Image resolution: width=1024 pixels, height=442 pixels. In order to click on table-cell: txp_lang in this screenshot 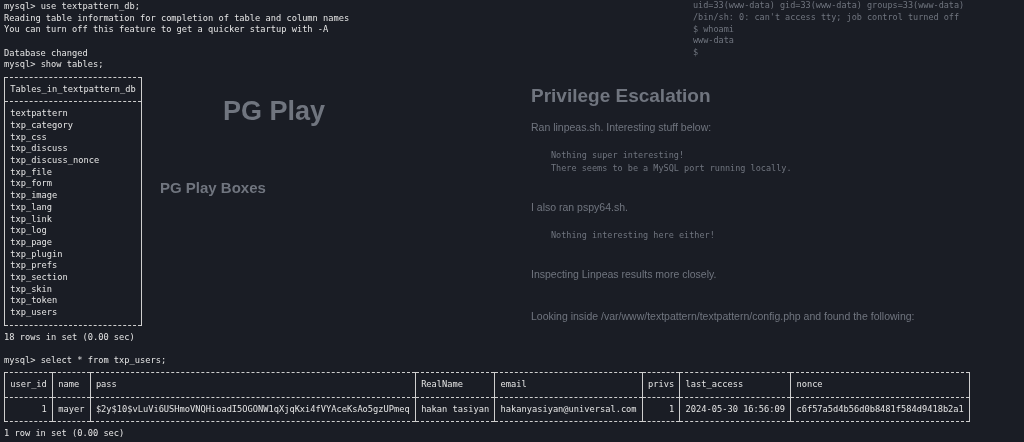, I will do `click(73, 207)`.